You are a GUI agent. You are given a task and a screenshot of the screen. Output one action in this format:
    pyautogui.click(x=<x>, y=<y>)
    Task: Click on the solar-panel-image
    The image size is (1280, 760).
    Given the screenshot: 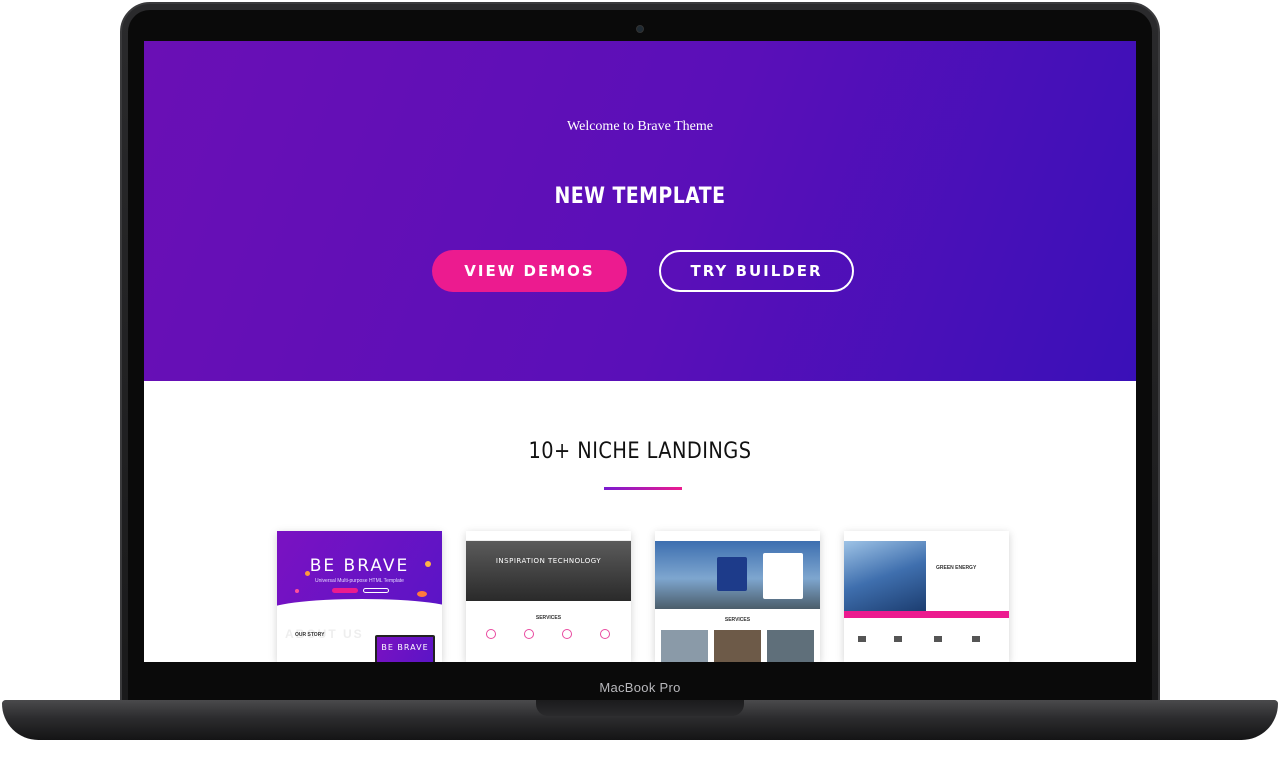 What is the action you would take?
    pyautogui.click(x=885, y=576)
    